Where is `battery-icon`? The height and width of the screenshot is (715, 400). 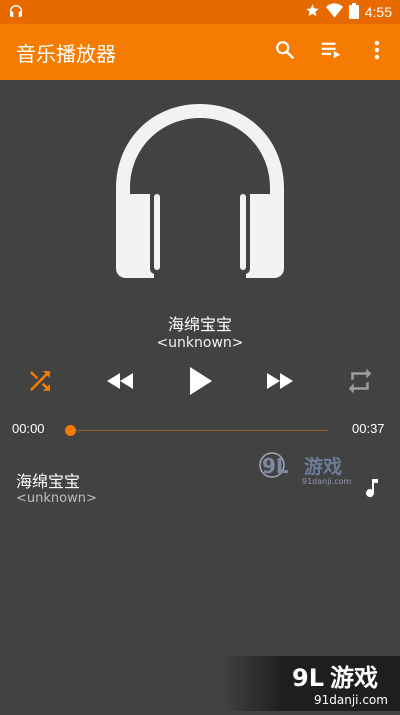
battery-icon is located at coordinates (353, 12).